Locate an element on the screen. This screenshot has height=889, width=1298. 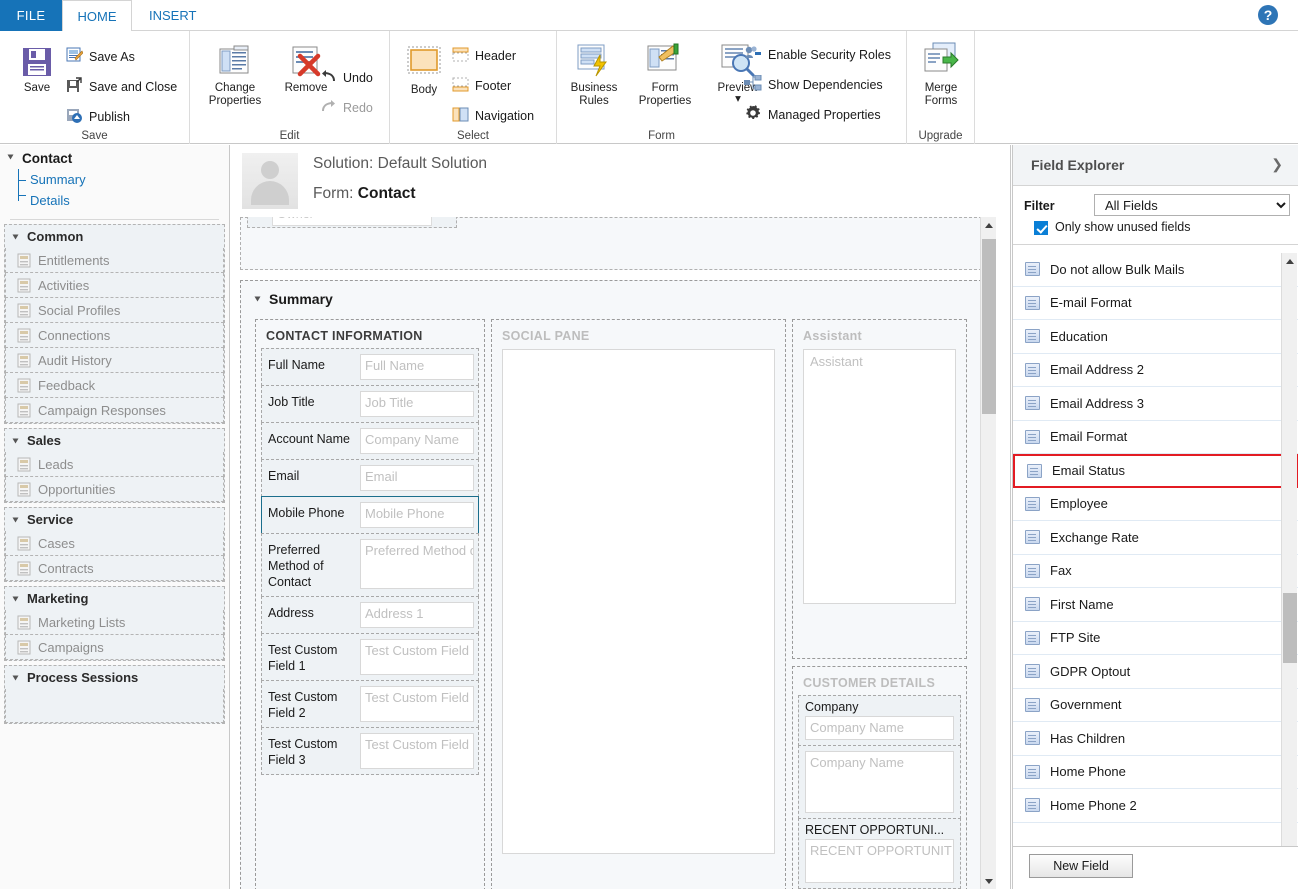
nav-group-header: Service is located at coordinates (114, 519).